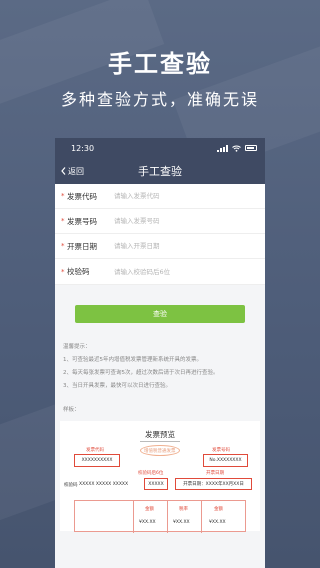 This screenshot has width=320, height=568. Describe the element at coordinates (160, 148) in the screenshot. I see `status-bar: 12:30` at that location.